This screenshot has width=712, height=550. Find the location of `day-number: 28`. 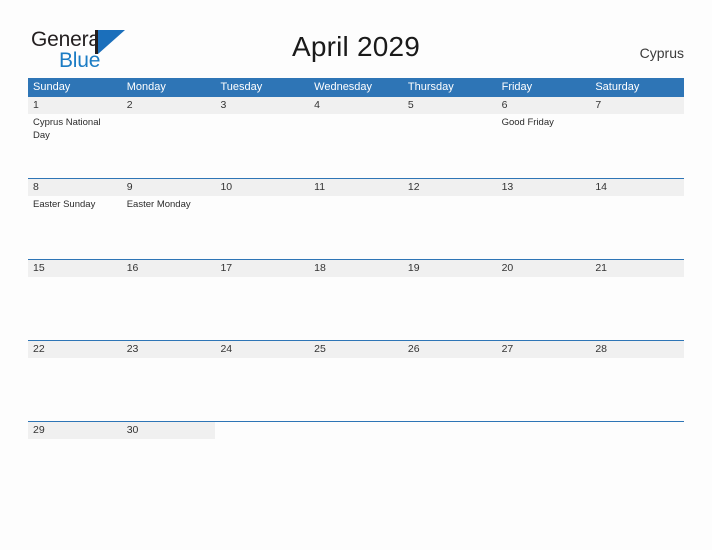

day-number: 28 is located at coordinates (601, 349).